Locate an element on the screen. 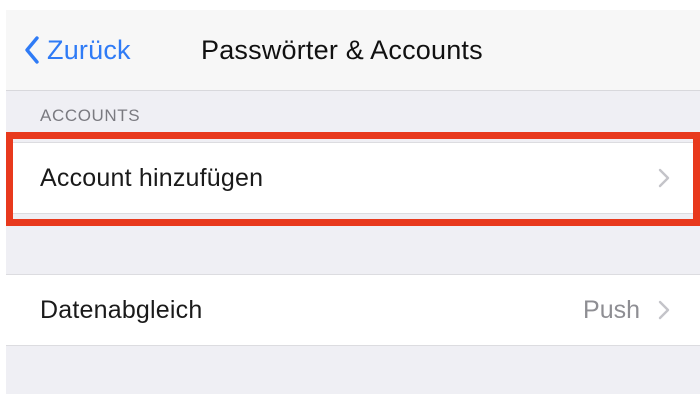 The width and height of the screenshot is (700, 394). add-account-label: Account hinzufügen is located at coordinates (152, 178).